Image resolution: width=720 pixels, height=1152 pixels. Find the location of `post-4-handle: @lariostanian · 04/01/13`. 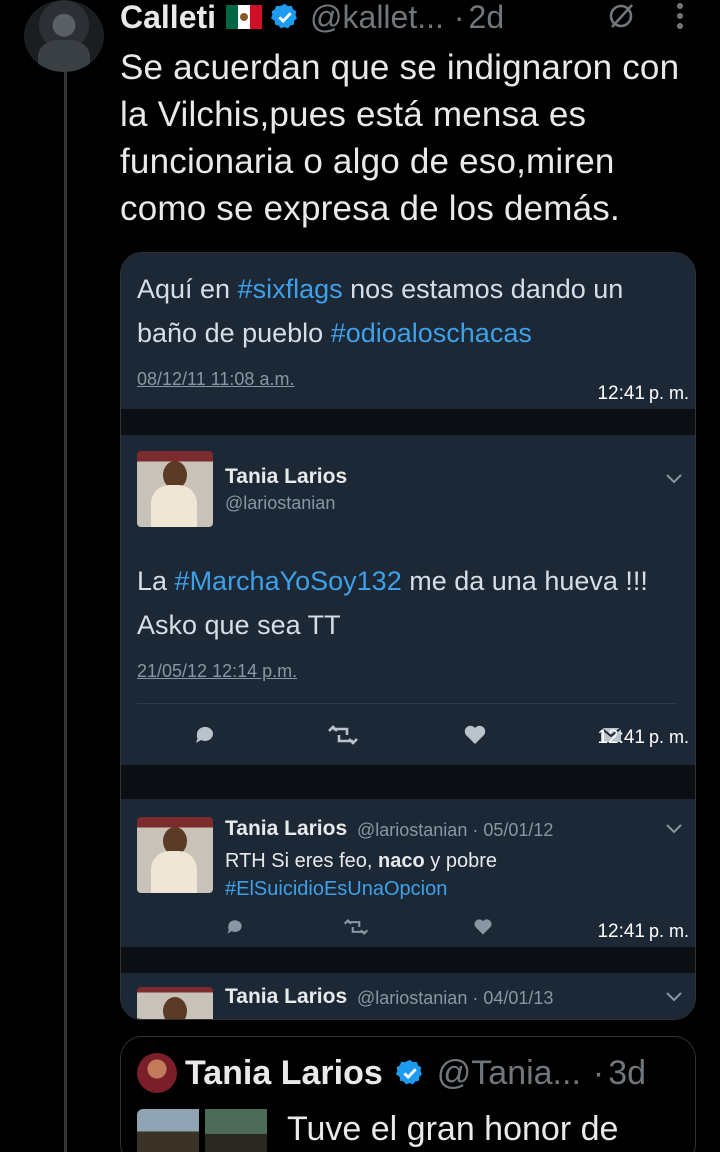

post-4-handle: @lariostanian · 04/01/13 is located at coordinates (455, 998).